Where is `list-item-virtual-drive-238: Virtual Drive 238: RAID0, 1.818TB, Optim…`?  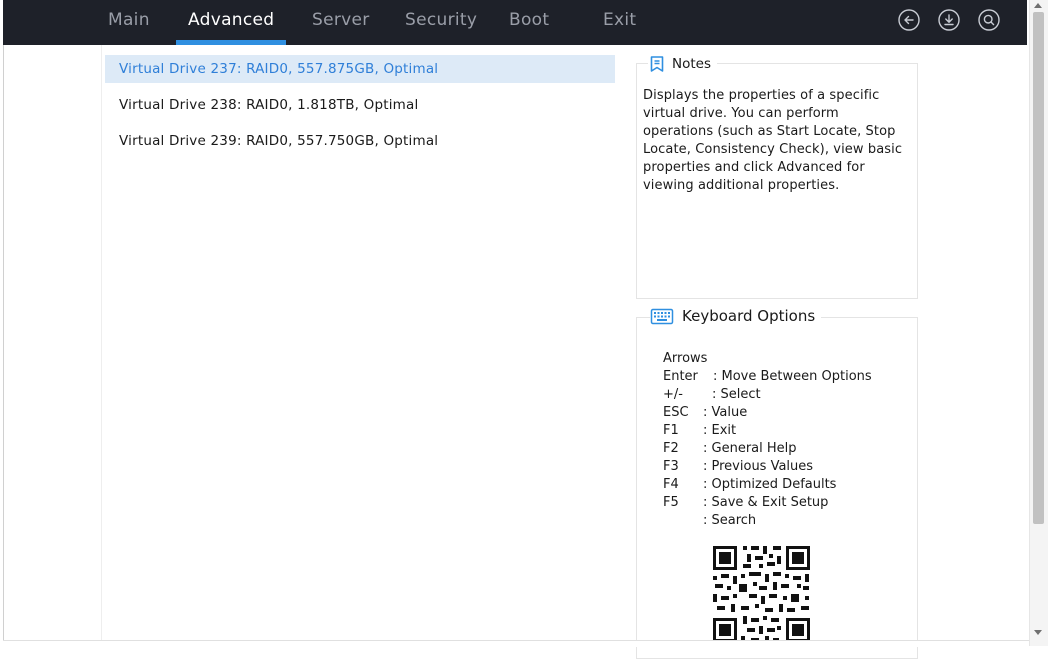
list-item-virtual-drive-238: Virtual Drive 238: RAID0, 1.818TB, Optim… is located at coordinates (360, 105).